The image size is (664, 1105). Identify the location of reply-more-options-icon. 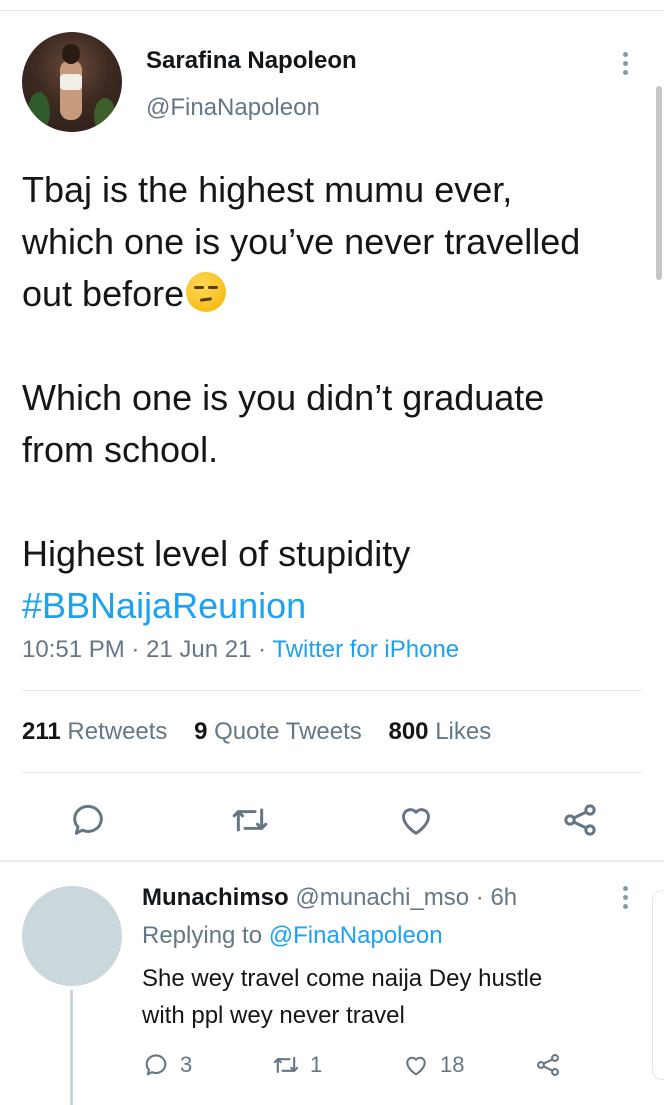
(626, 898).